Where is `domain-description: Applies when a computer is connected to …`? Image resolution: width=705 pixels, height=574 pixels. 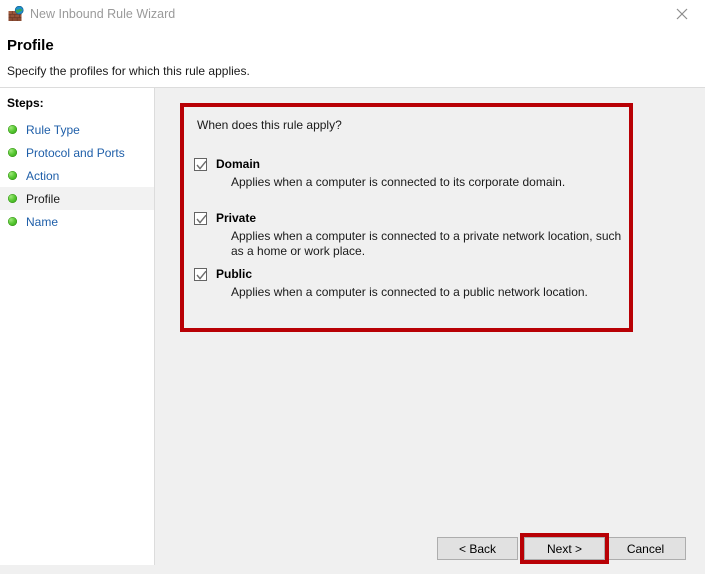 domain-description: Applies when a computer is connected to … is located at coordinates (398, 182).